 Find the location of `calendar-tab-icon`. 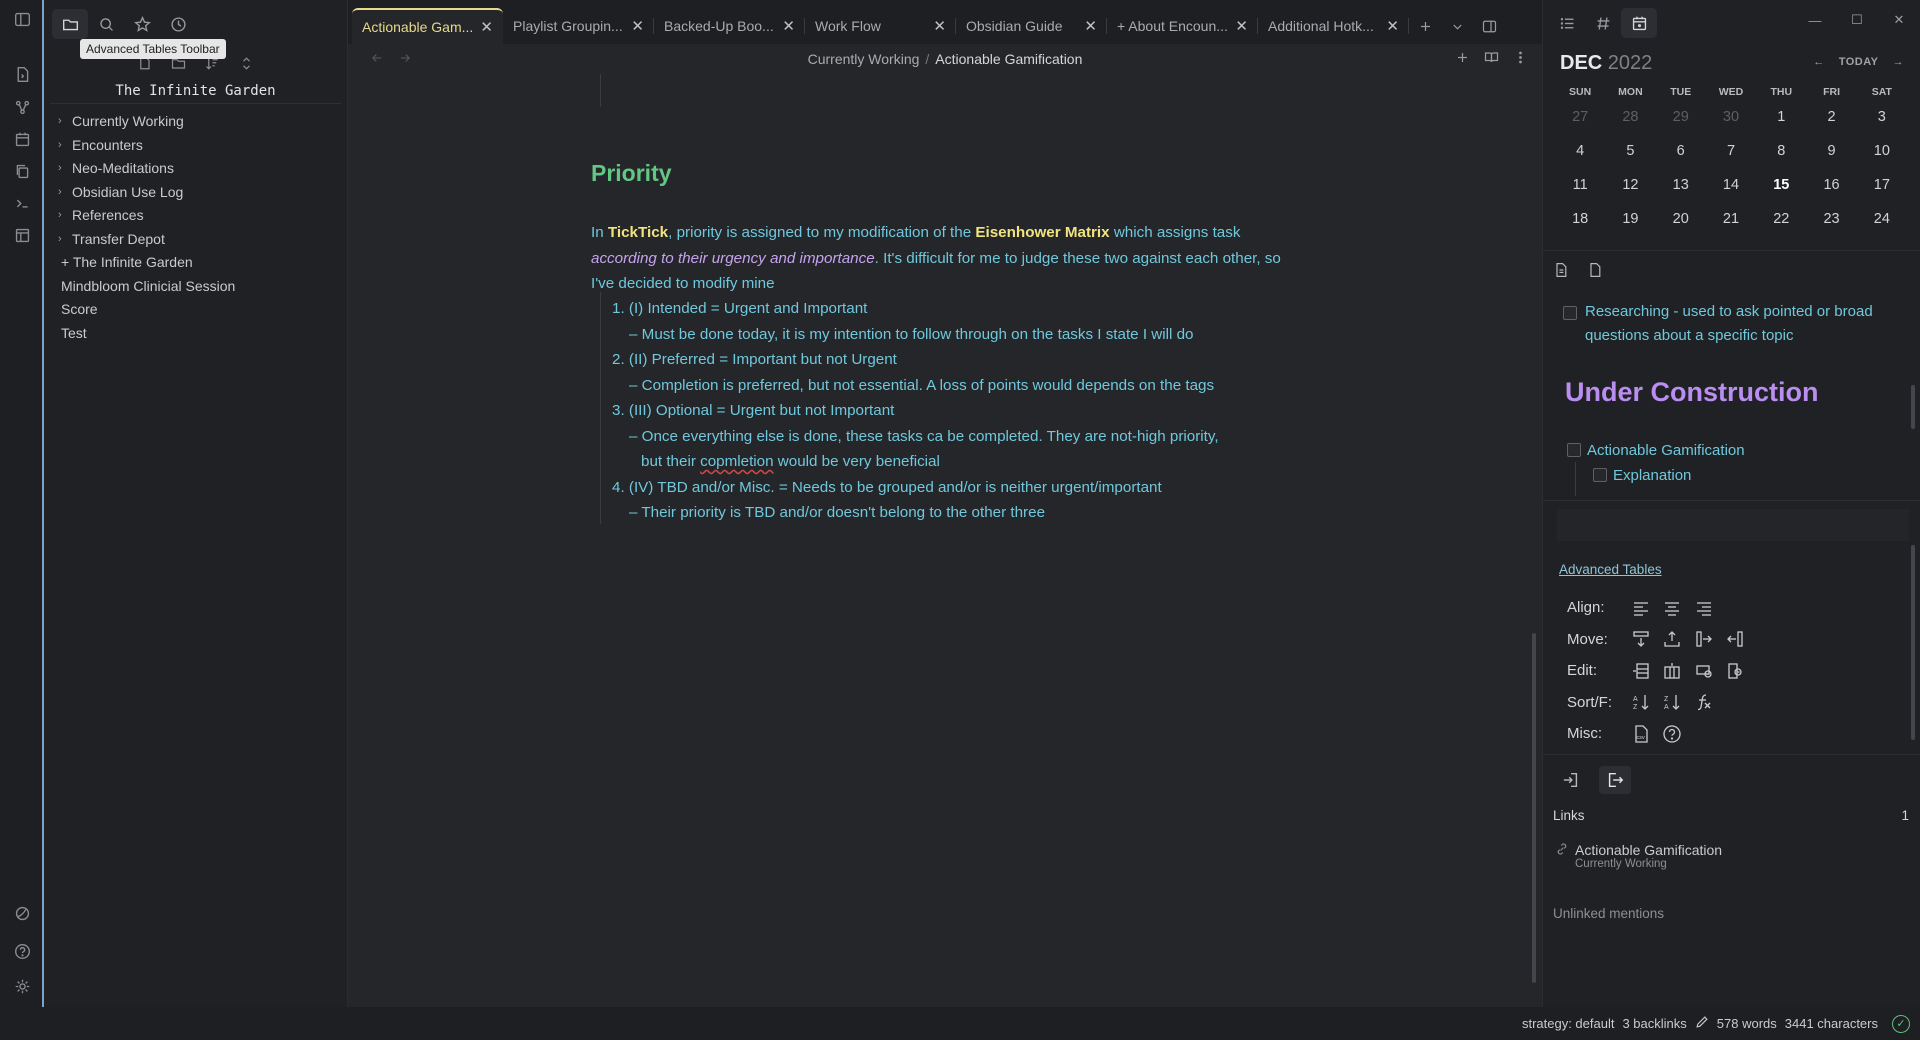

calendar-tab-icon is located at coordinates (1639, 23).